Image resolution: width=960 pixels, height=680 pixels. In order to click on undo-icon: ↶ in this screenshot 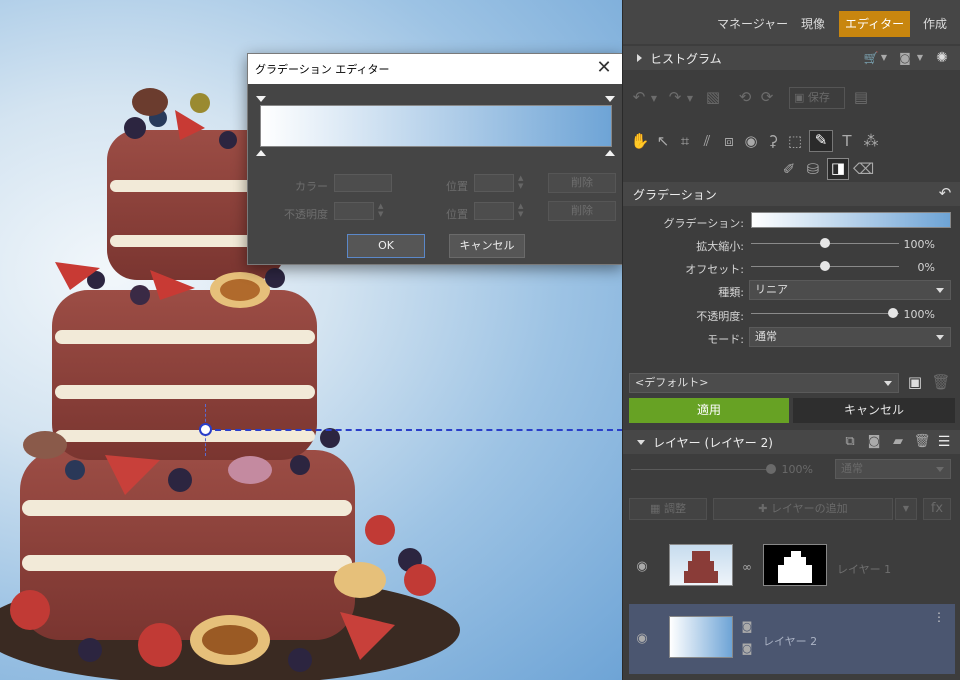, I will do `click(639, 97)`.